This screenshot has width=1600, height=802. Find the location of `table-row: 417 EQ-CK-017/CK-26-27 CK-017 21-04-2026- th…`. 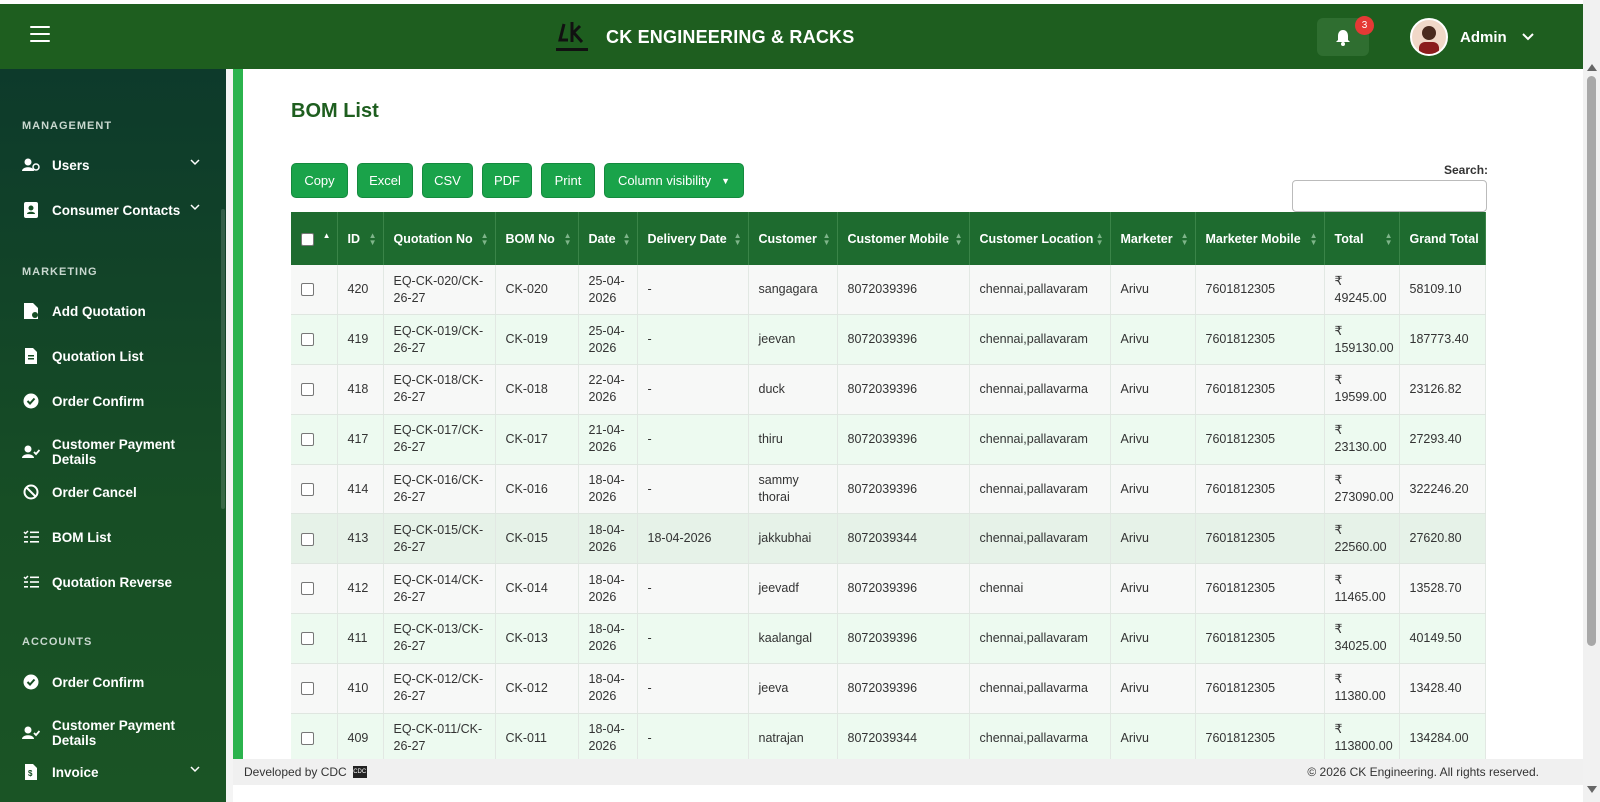

table-row: 417 EQ-CK-017/CK-26-27 CK-017 21-04-2026- th… is located at coordinates (888, 439).